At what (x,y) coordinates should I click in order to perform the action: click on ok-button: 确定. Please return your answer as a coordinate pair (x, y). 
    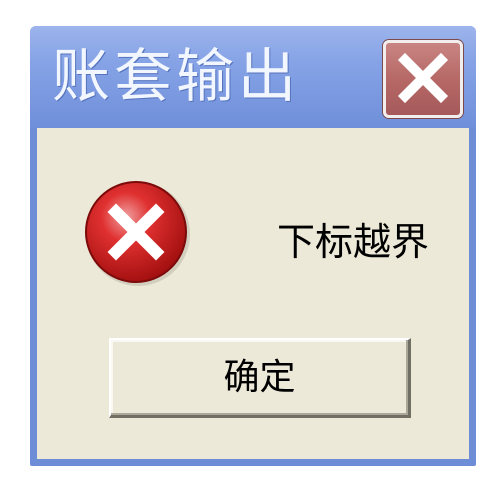
    Looking at the image, I should click on (260, 378).